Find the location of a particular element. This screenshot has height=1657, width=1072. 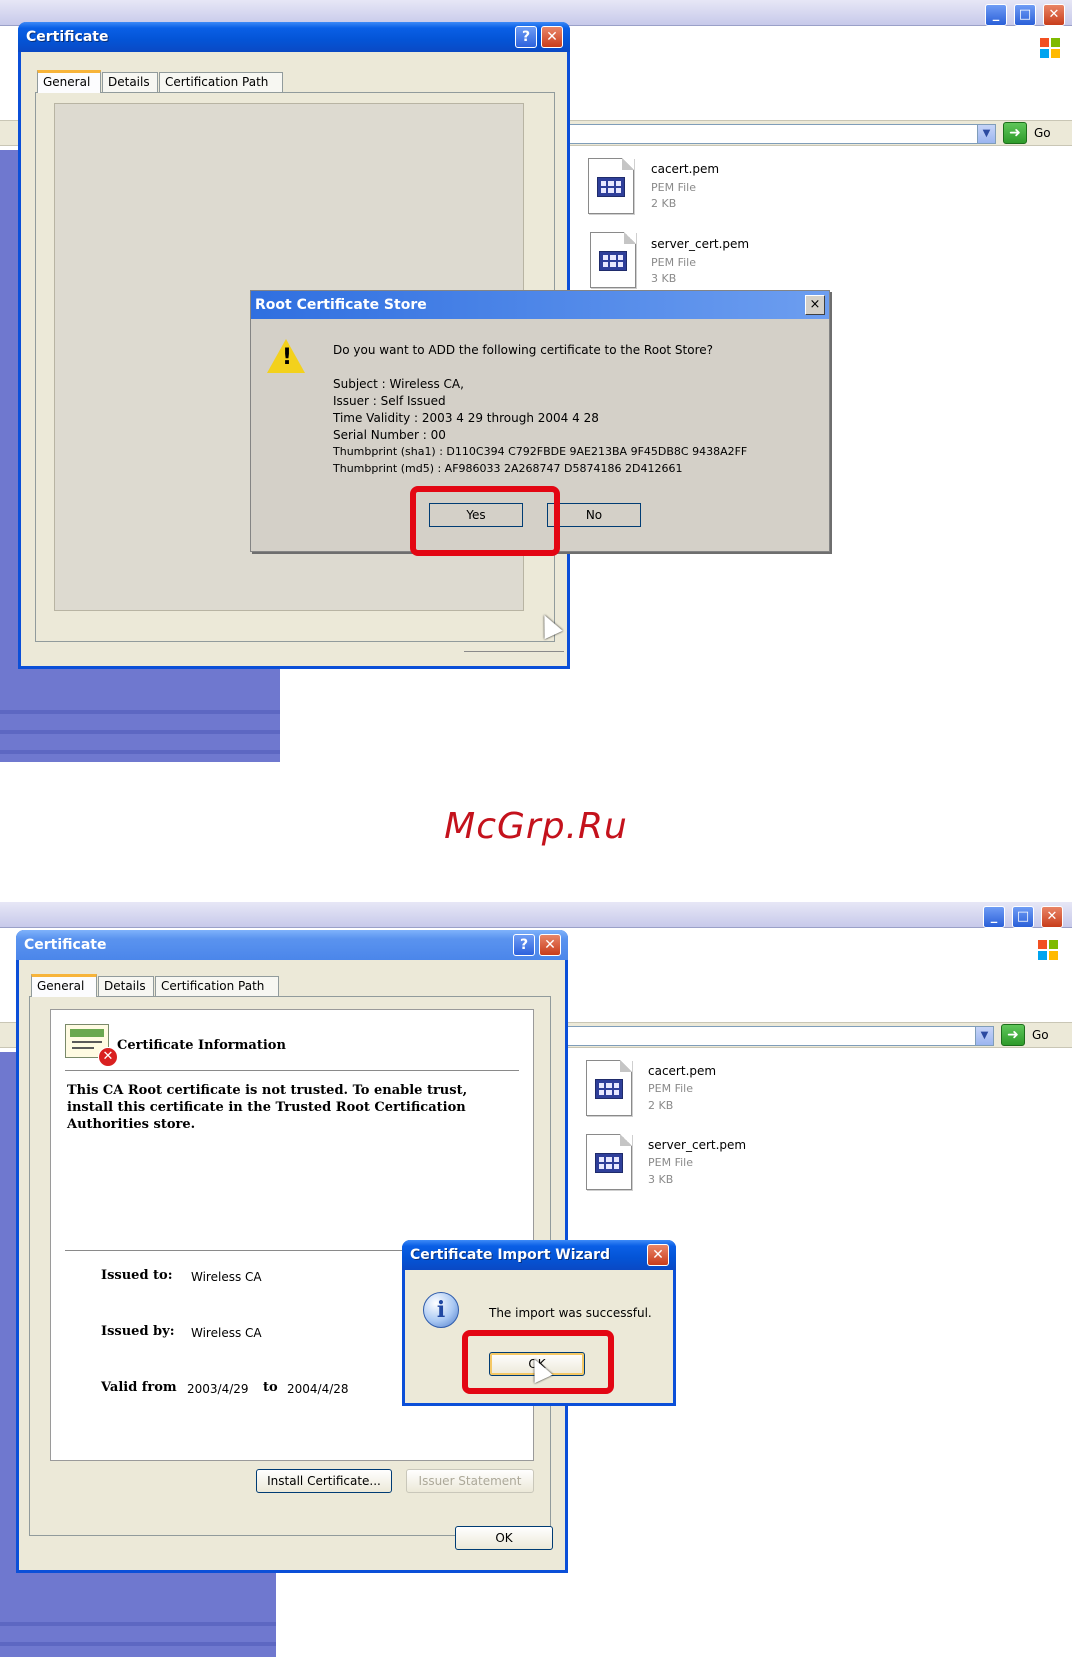

dialog-title: Root Certificate Store is located at coordinates (540, 305).